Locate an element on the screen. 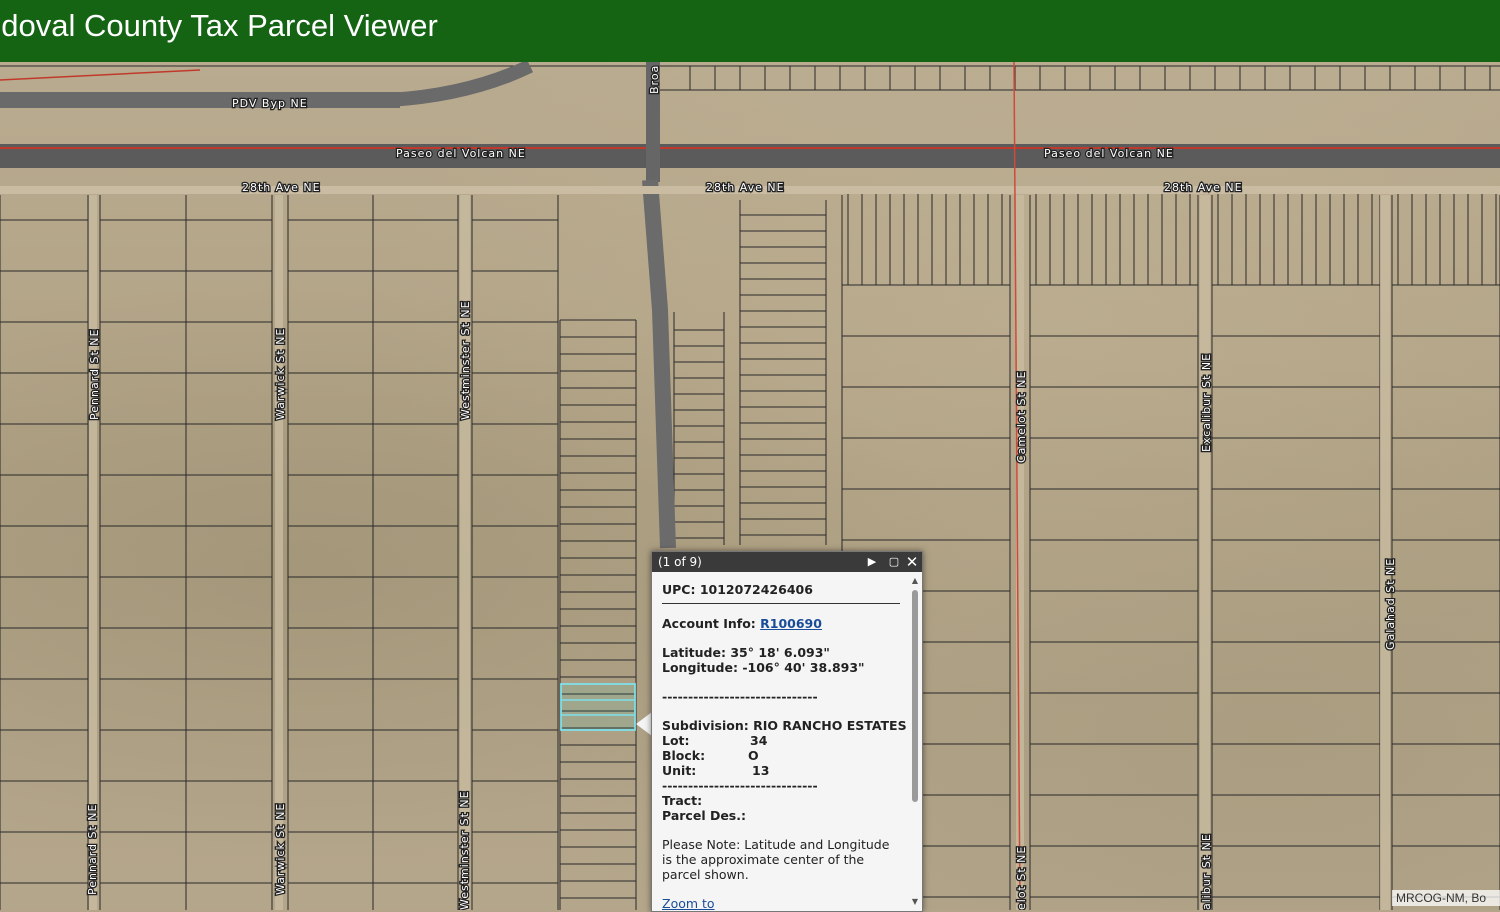 Image resolution: width=1500 pixels, height=912 pixels. label-galahad: Galahad St NE is located at coordinates (1390, 604).